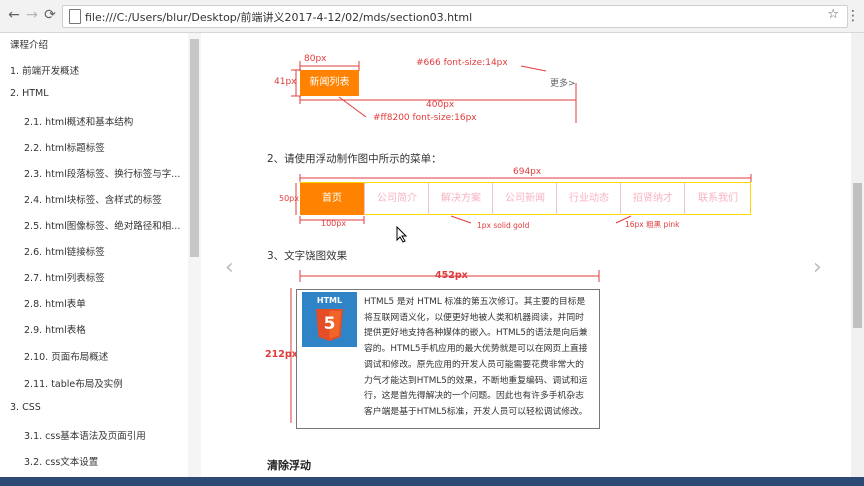 The width and height of the screenshot is (864, 486). I want to click on width-100-label: 100px, so click(334, 223).